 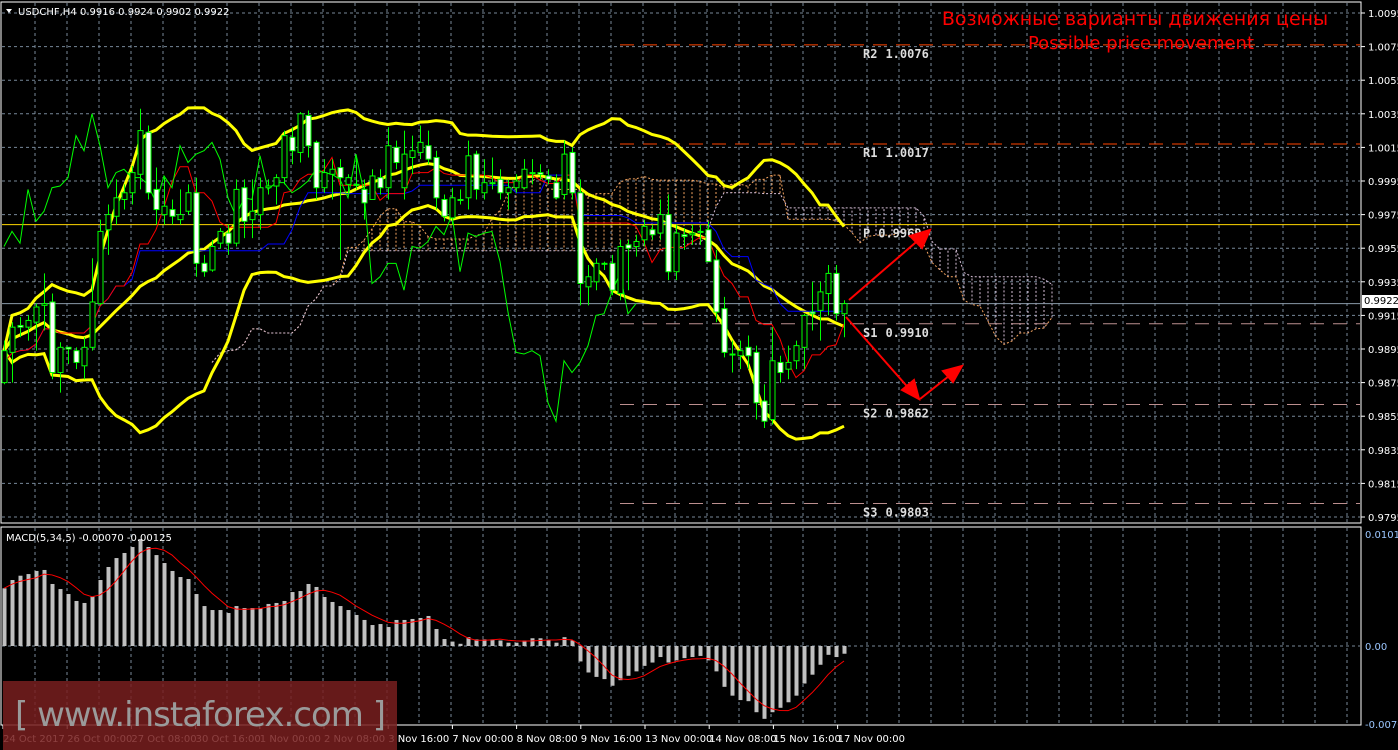 What do you see at coordinates (611, 739) in the screenshot?
I see `time-label: 9 Nov 16:00` at bounding box center [611, 739].